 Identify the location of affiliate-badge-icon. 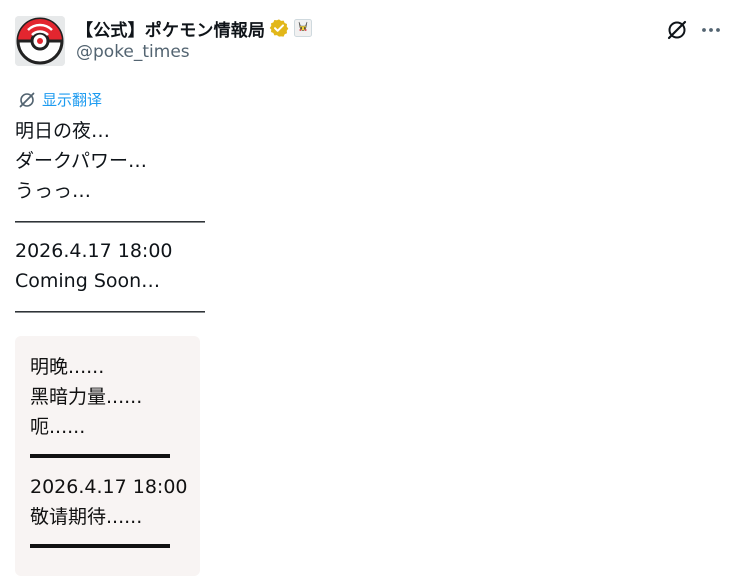
(303, 28).